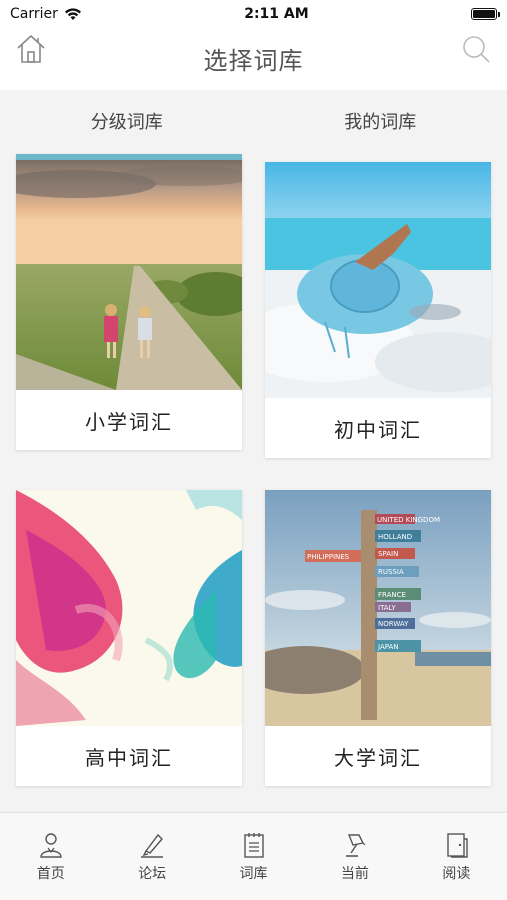  I want to click on tab-library: 词库, so click(253, 856).